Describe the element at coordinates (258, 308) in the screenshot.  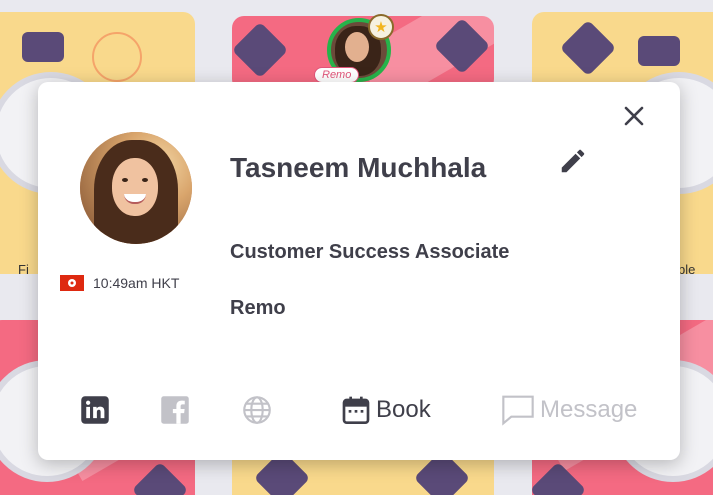
I see `profile-company: Remo` at that location.